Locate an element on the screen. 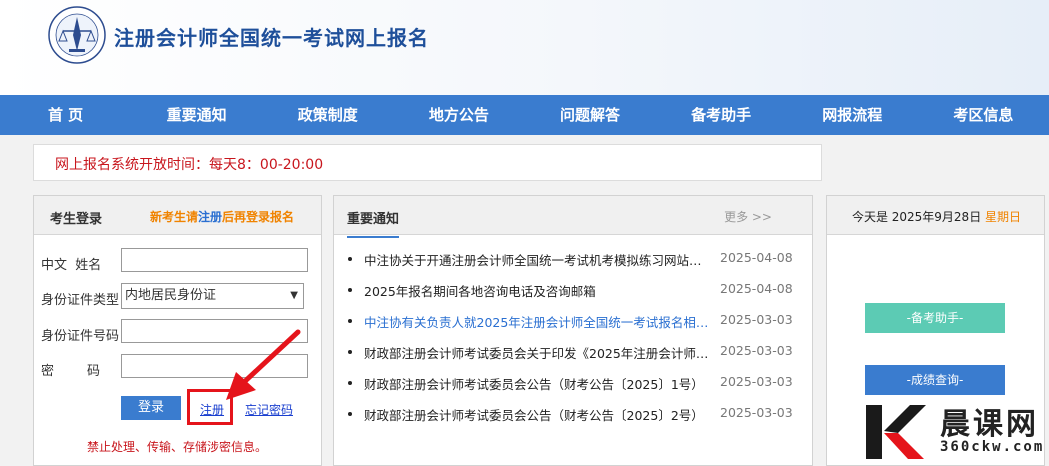 The height and width of the screenshot is (466, 1049). notice-title: 中注协关于开通注册会计师全国统一考试机考模拟练习网站的公告 is located at coordinates (538, 259).